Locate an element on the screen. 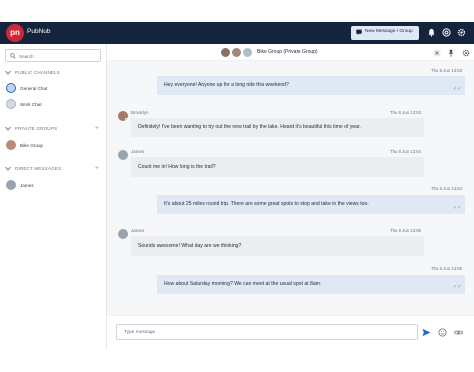 Image resolution: width=474 pixels, height=372 pixels. direct-messages-header: DIRECT MESSAGES + is located at coordinates (53, 169).